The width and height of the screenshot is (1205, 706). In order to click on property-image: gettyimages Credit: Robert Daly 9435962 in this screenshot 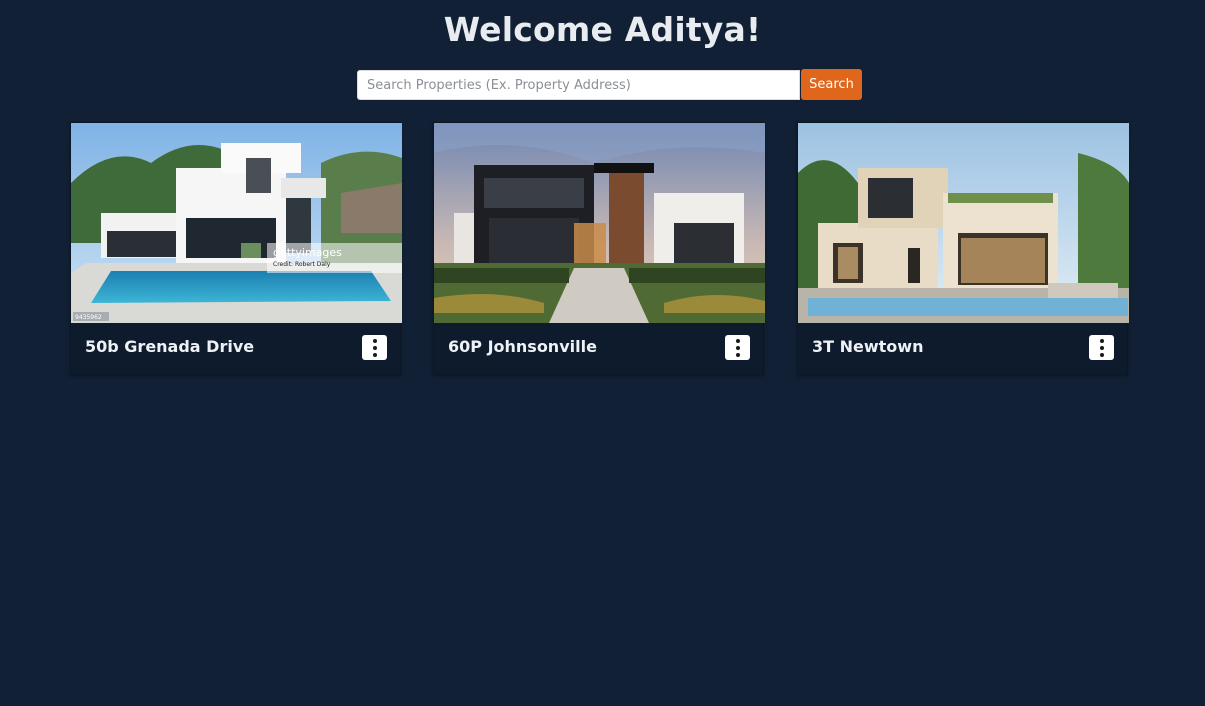, I will do `click(236, 223)`.